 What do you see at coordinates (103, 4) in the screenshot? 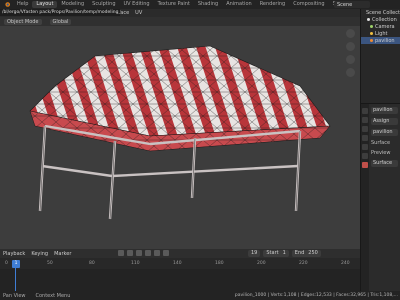
I see `workspace-tab-sculpting: Sculpting` at bounding box center [103, 4].